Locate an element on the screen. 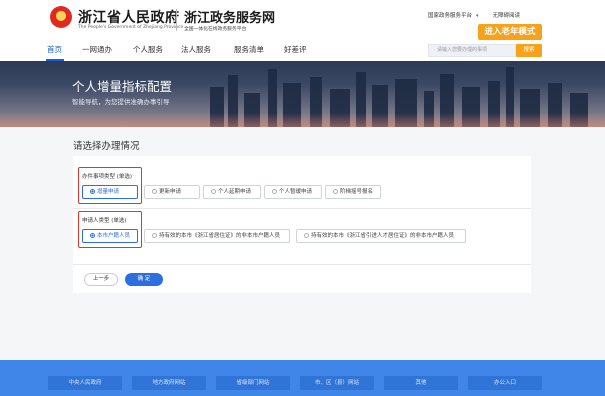 This screenshot has height=396, width=605. item-type-label: 办件事项类型 (单选) is located at coordinates (107, 177).